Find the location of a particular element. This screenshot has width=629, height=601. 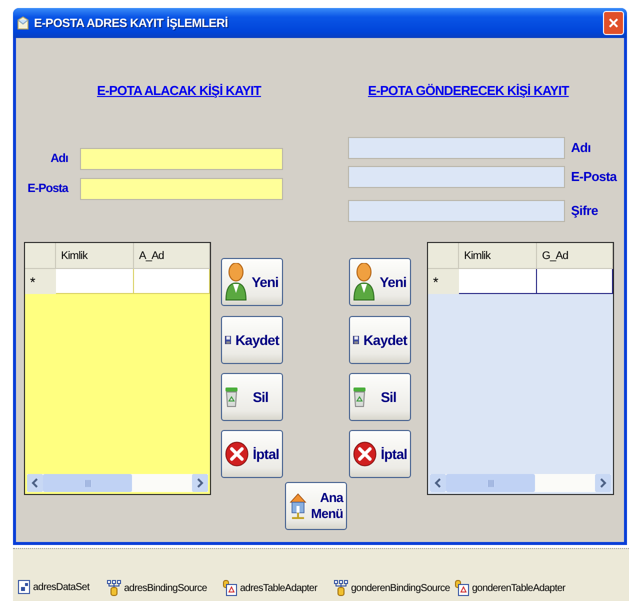

envelope-icon is located at coordinates (23, 23).